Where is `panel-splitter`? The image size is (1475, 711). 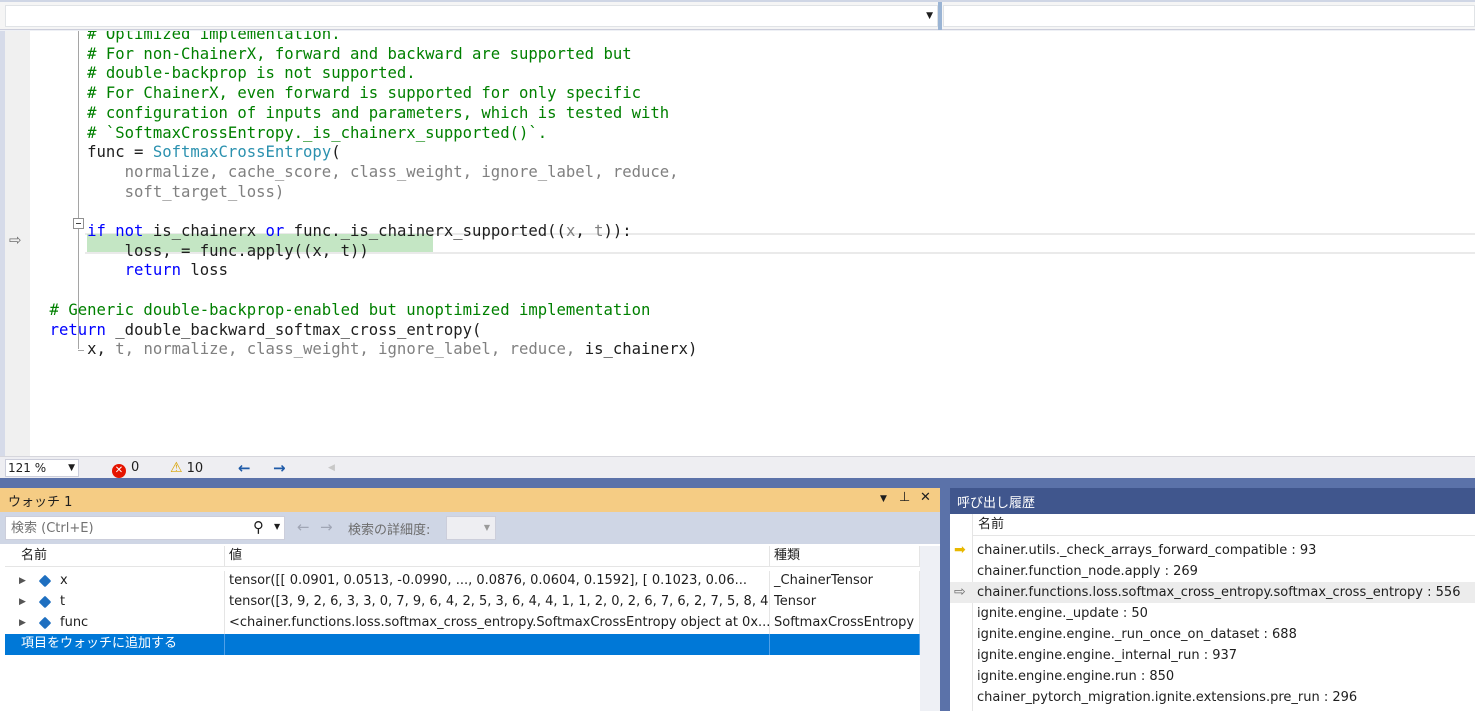
panel-splitter is located at coordinates (945, 599).